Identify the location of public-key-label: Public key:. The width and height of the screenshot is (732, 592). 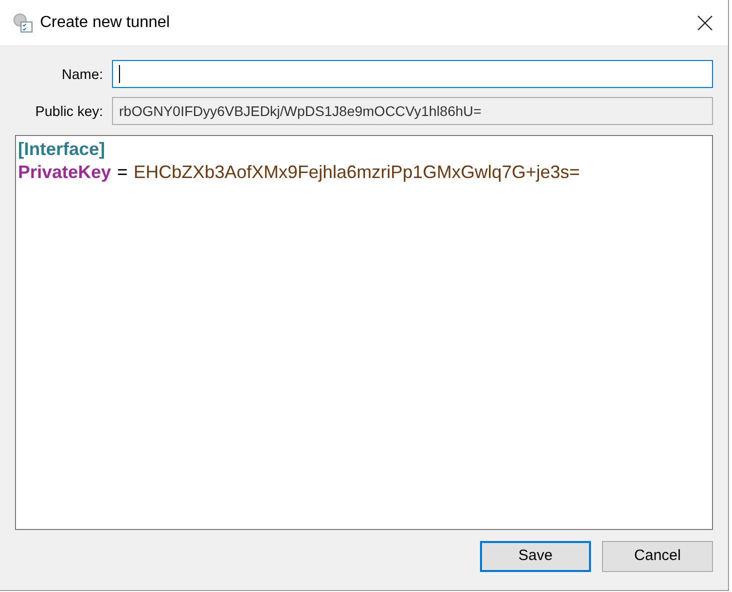
(68, 111).